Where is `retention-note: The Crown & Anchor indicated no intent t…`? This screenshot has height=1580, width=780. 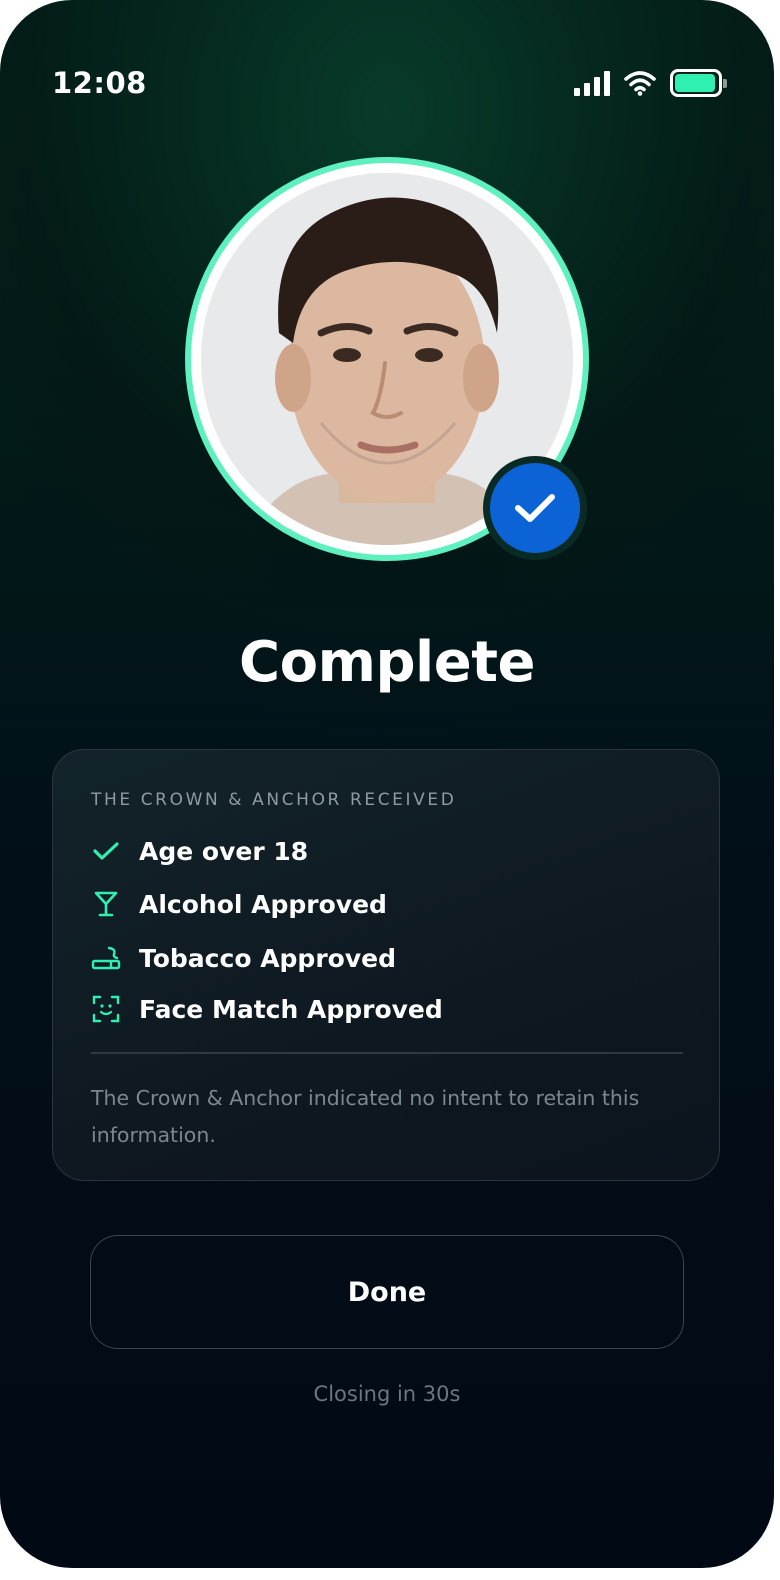 retention-note: The Crown & Anchor indicated no intent t… is located at coordinates (365, 1116).